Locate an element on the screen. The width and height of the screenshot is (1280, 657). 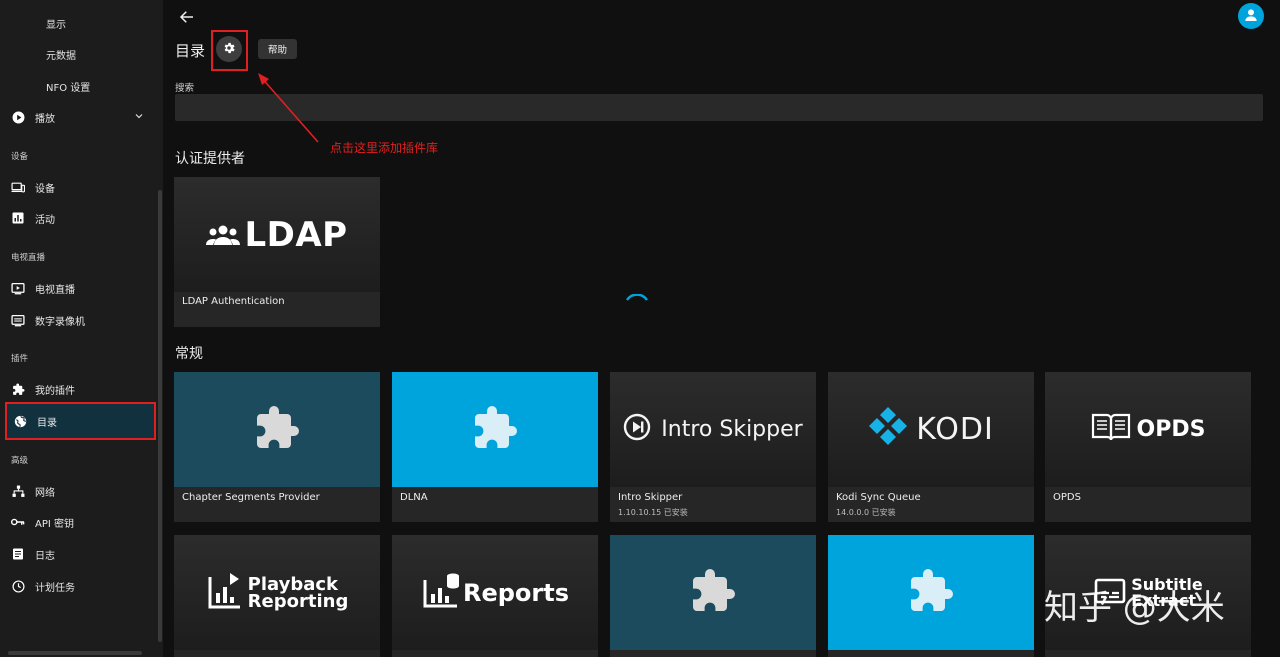
gear-icon is located at coordinates (229, 49).